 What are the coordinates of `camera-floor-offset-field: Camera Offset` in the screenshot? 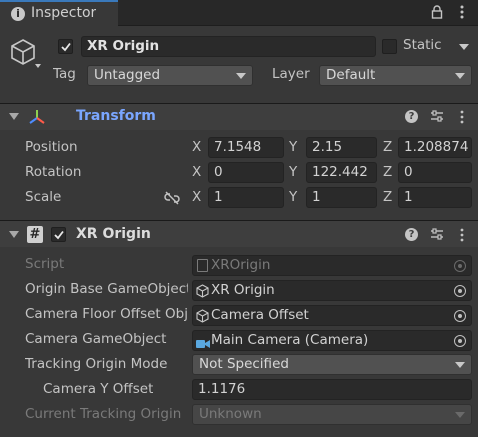 It's located at (332, 315).